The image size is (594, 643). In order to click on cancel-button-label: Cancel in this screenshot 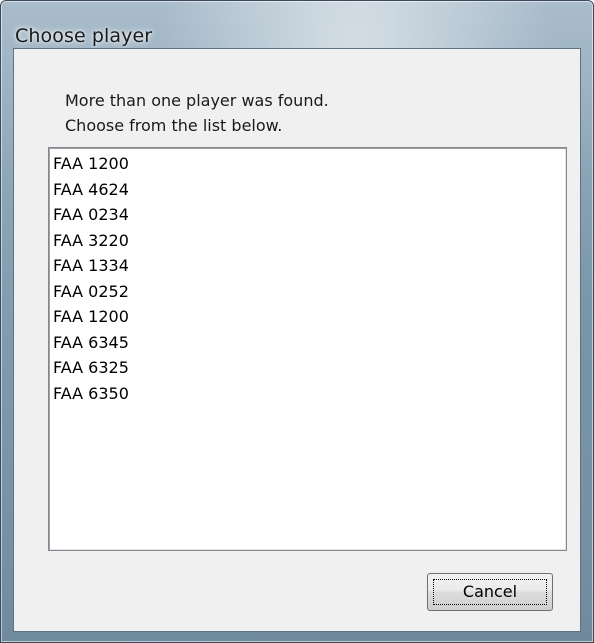, I will do `click(490, 591)`.